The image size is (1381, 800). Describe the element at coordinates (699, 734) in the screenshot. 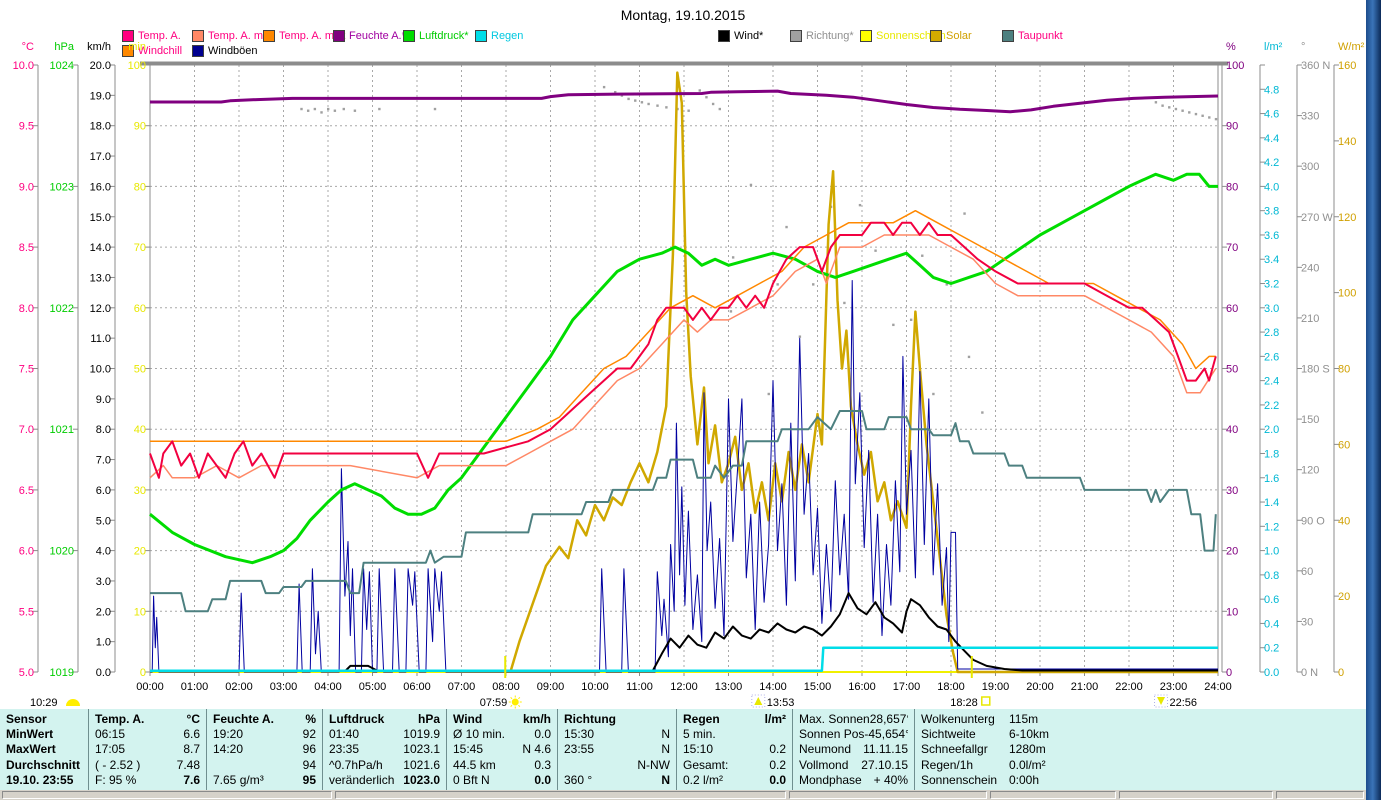

I see `table-cell: 5 min.` at that location.